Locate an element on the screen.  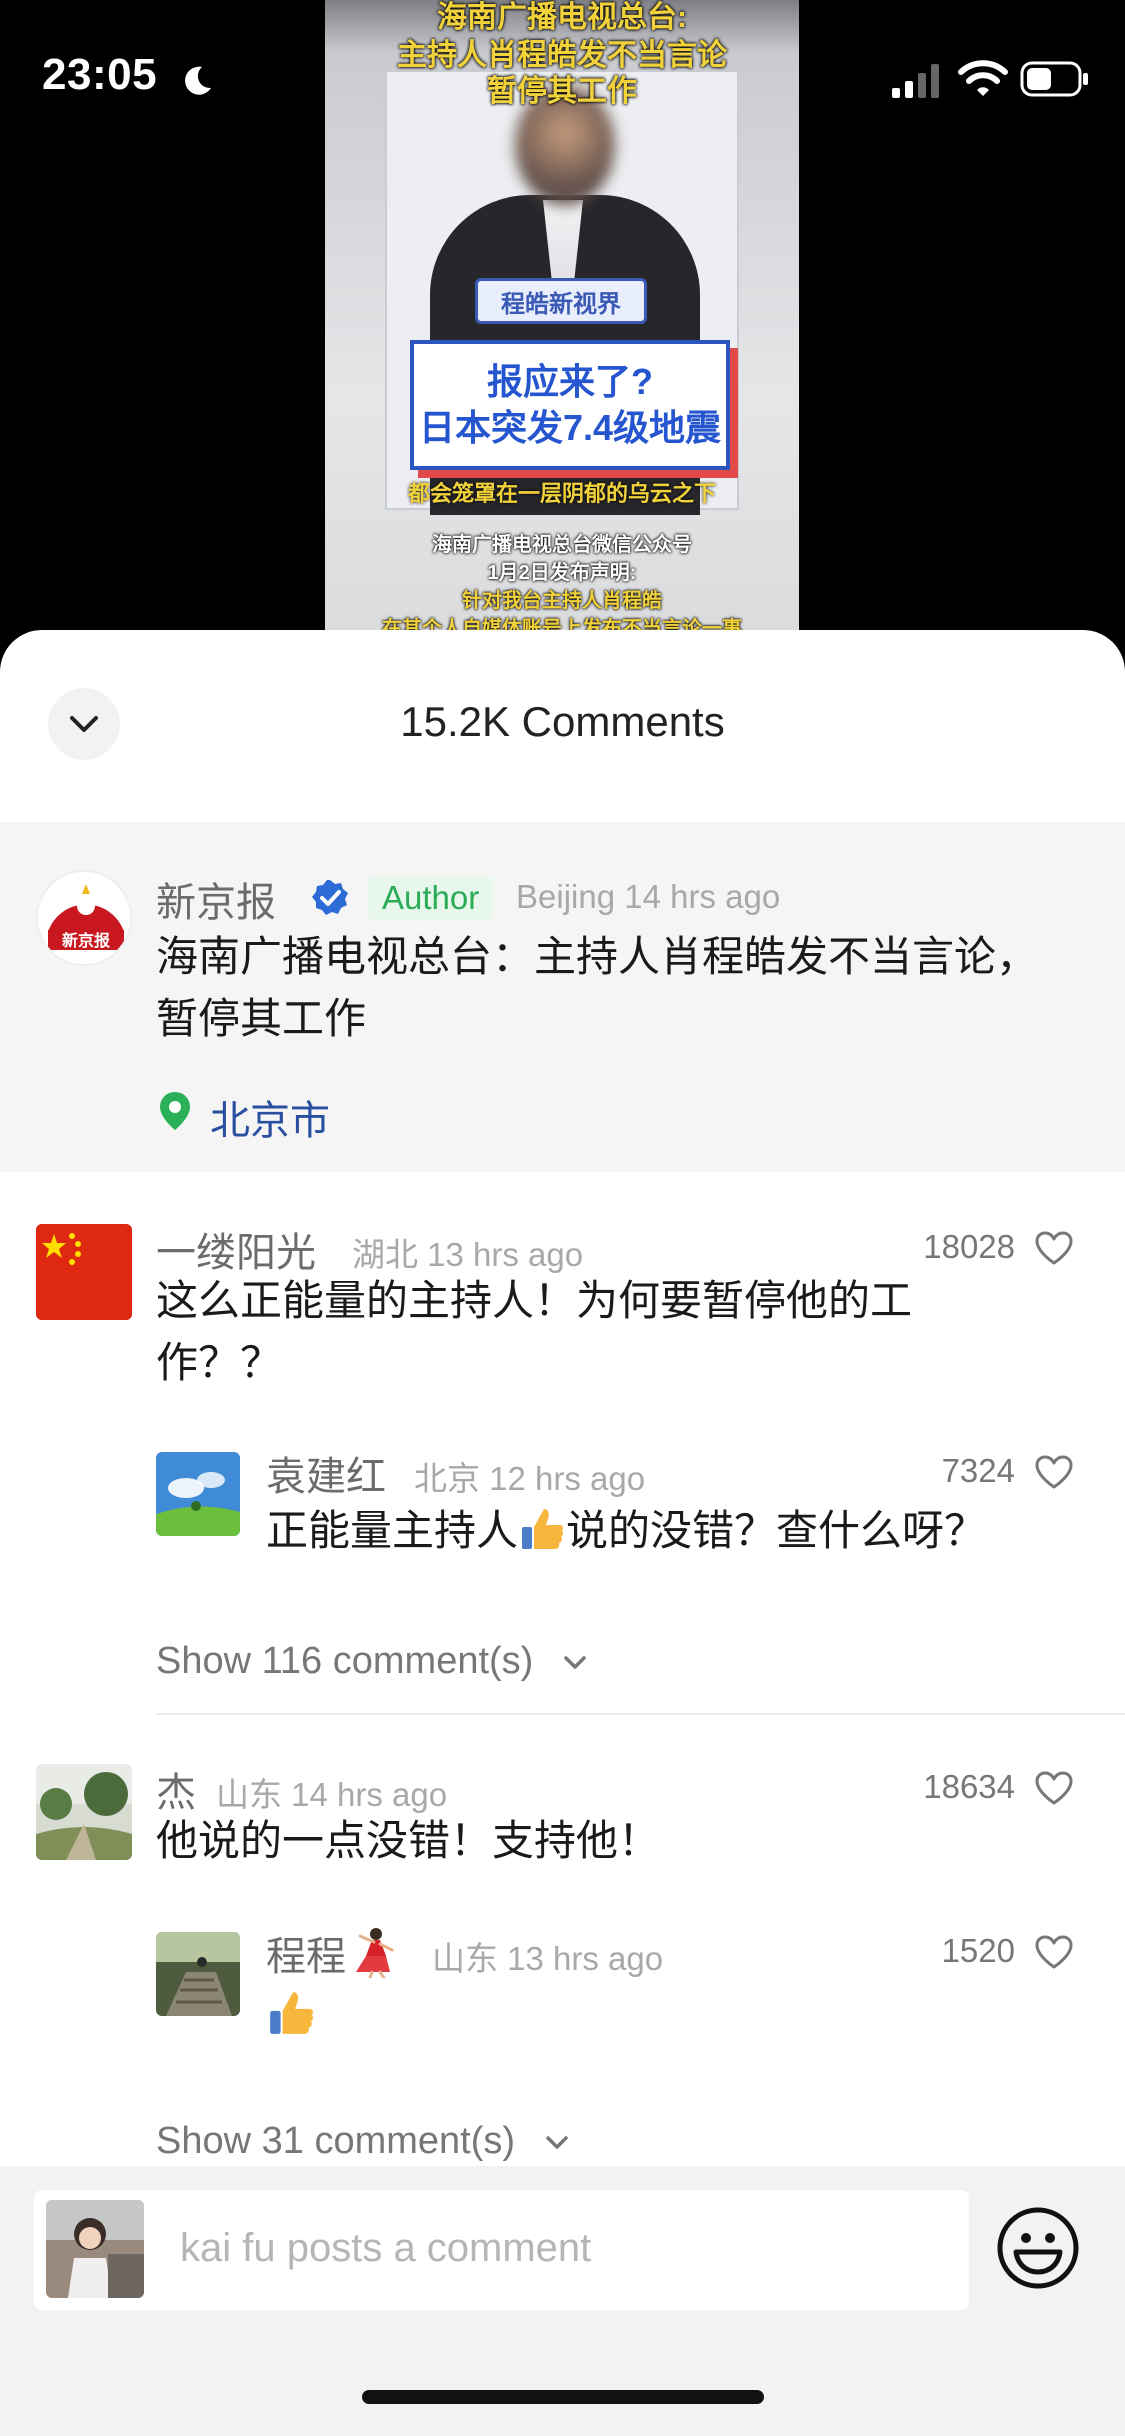
comment-text: 这么正能量的主持人！为何要暂停他的工作？？ is located at coordinates (586, 1332).